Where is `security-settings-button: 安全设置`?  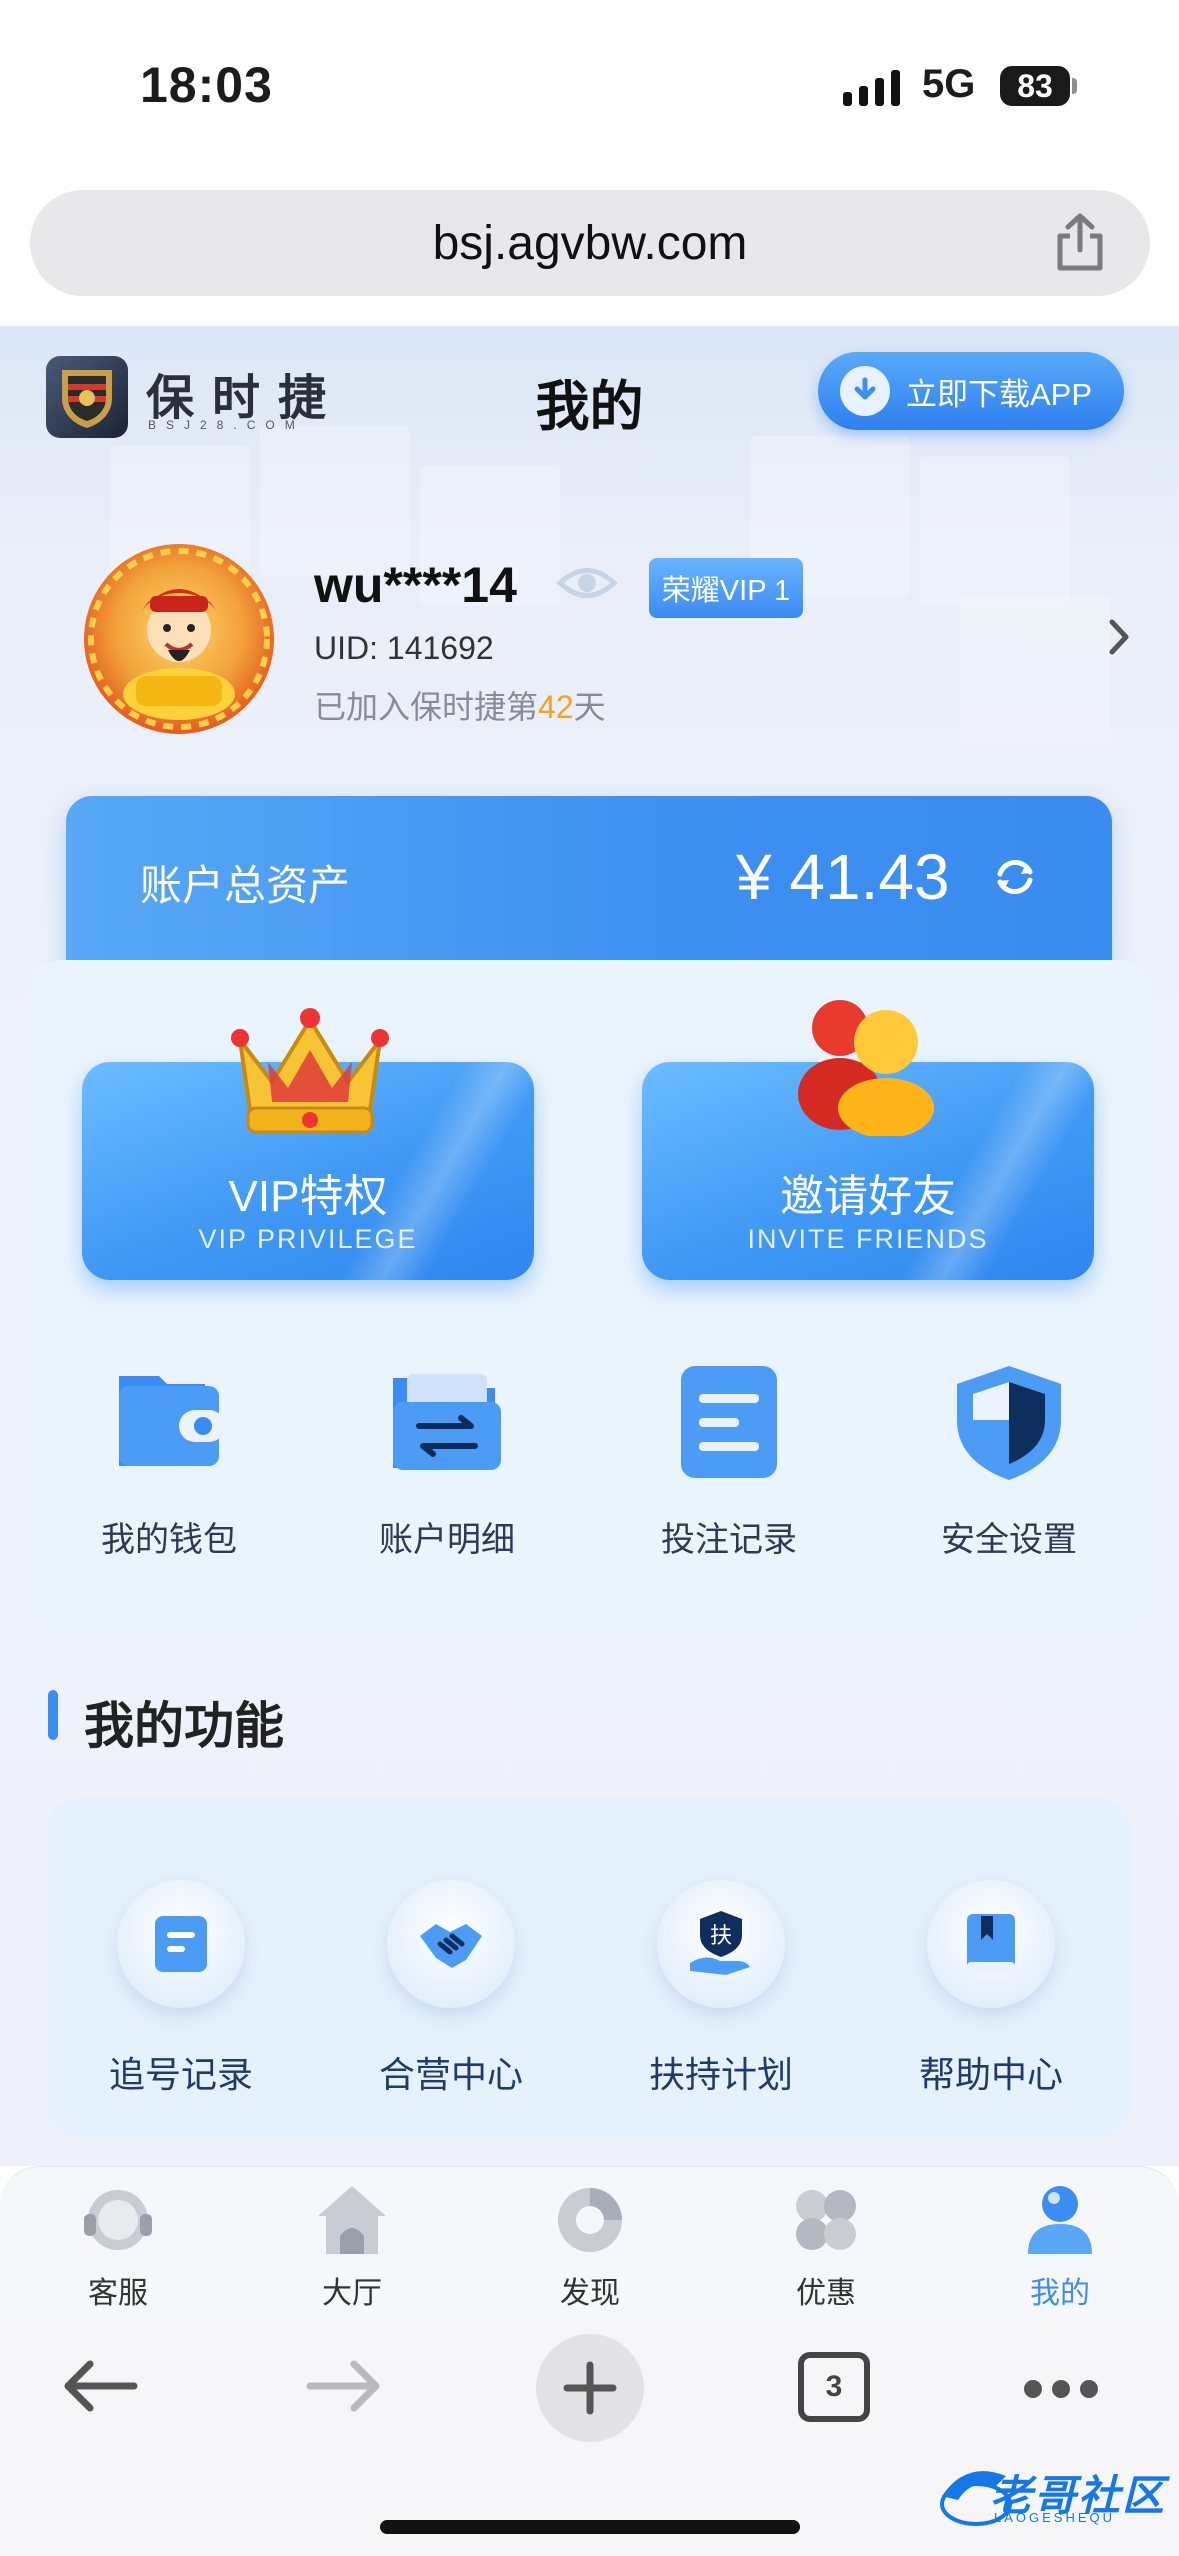 security-settings-button: 安全设置 is located at coordinates (1009, 1461).